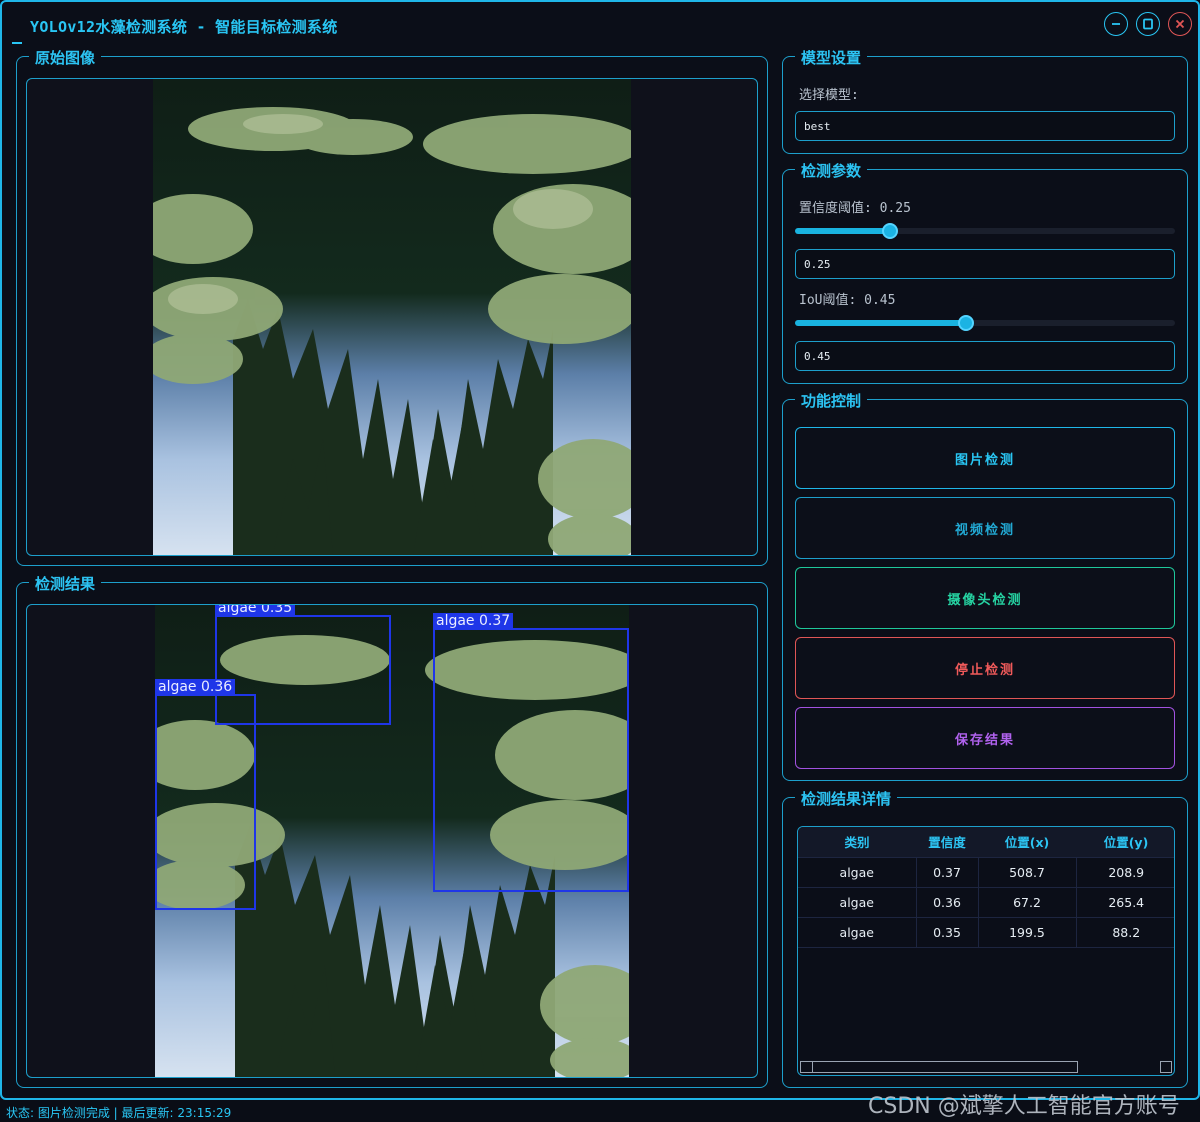 This screenshot has width=1200, height=1122. I want to click on scroll-corner, so click(1166, 1067).